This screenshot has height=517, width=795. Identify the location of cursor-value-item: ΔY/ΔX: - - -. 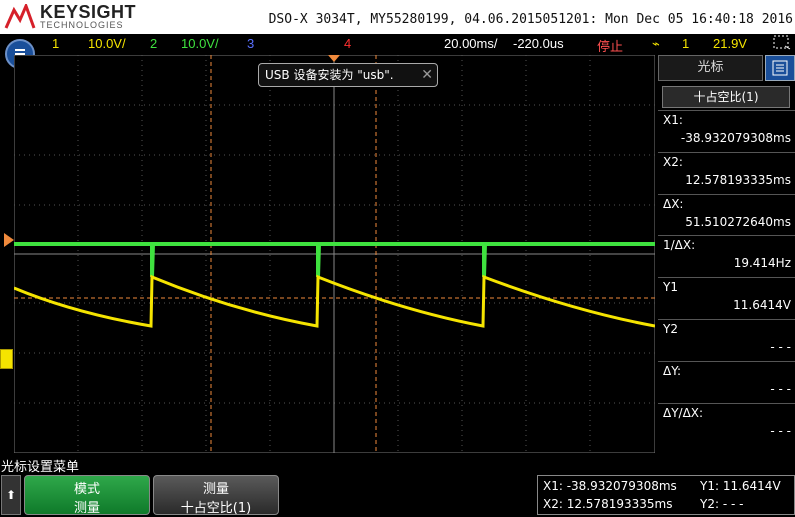
(726, 423).